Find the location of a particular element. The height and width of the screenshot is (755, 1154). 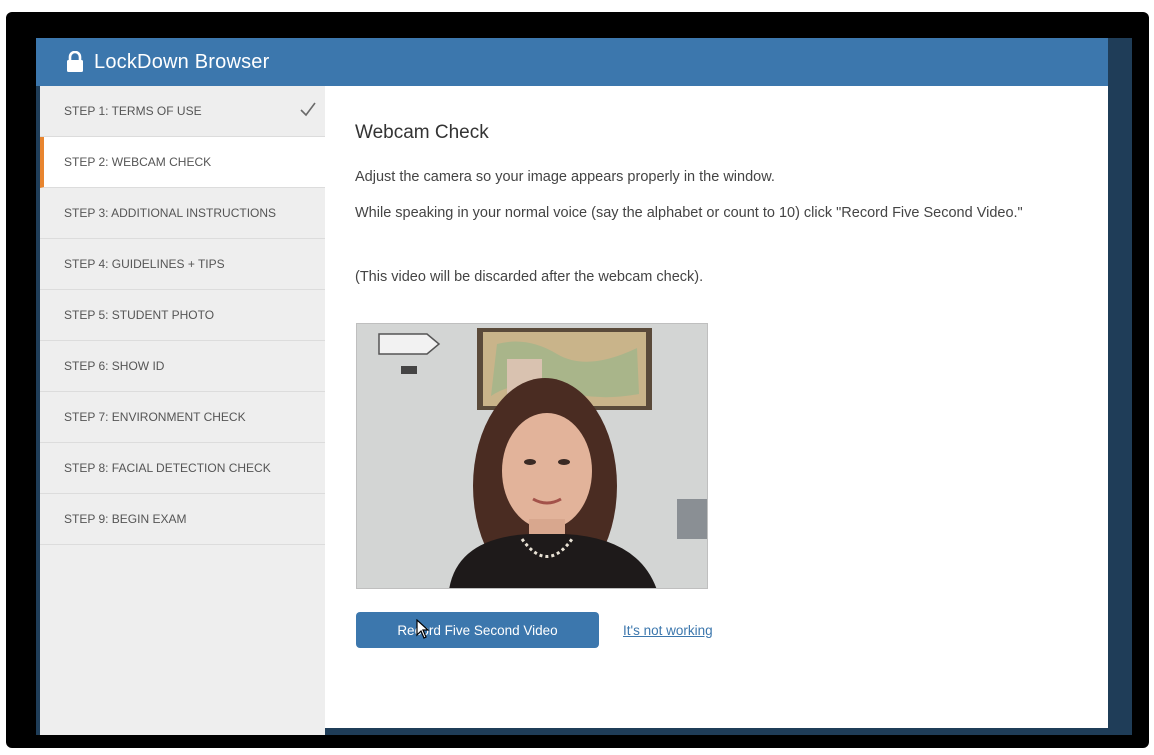

sidebar-item-guidelines-tips: STEP 4: GUIDELINES + TIPS is located at coordinates (182, 264).